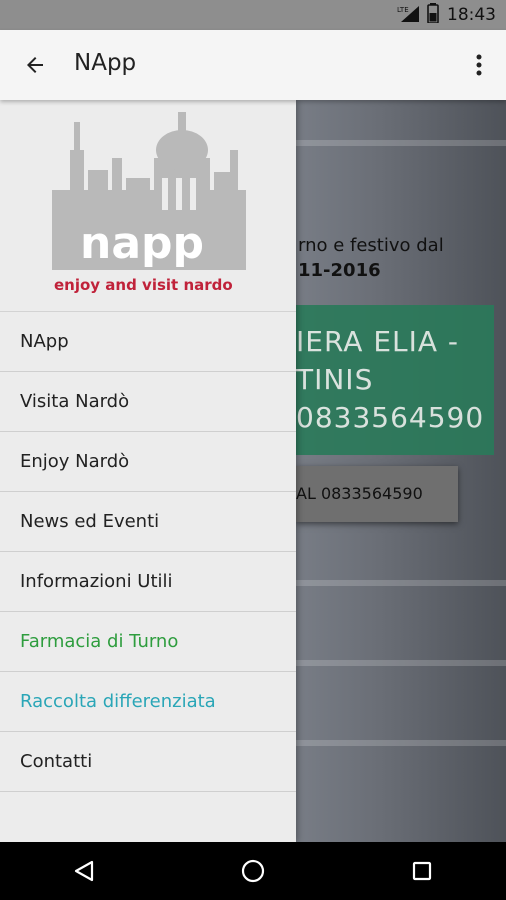 The image size is (506, 900). I want to click on logo-tagline: enjoy and visit nardo, so click(143, 285).